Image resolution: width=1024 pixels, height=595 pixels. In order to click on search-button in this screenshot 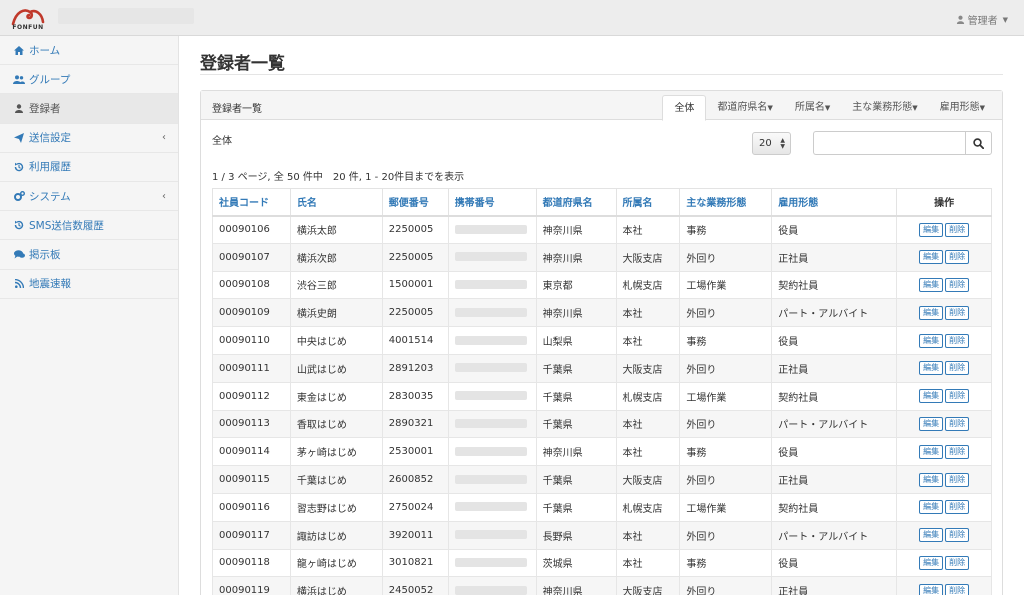, I will do `click(978, 143)`.